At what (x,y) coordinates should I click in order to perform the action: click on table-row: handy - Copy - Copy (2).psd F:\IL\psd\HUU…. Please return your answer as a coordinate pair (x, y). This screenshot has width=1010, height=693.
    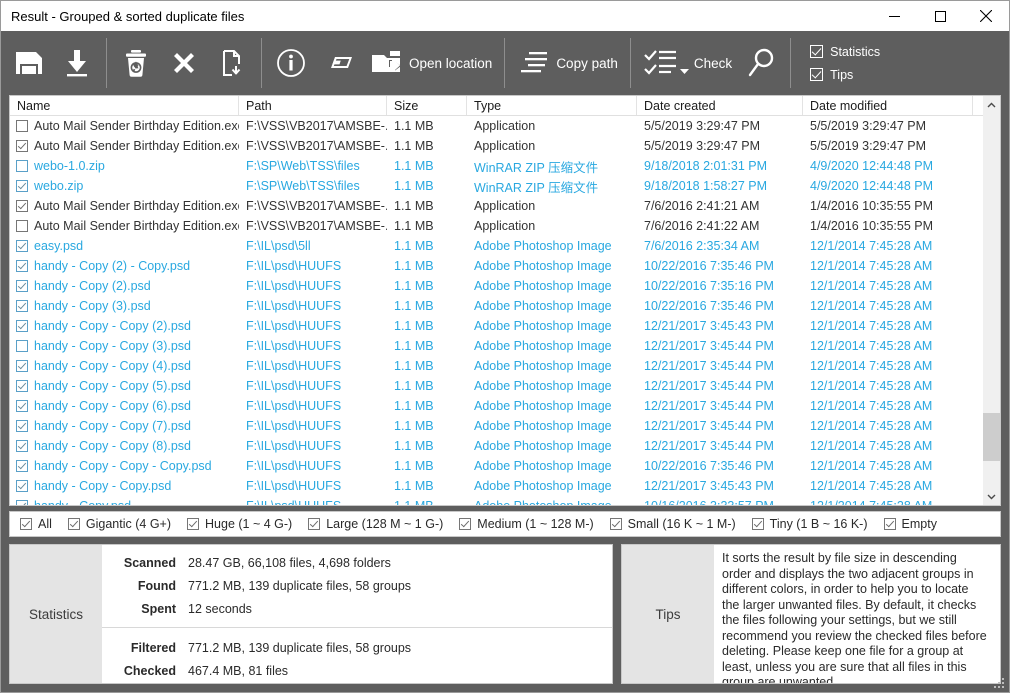
    Looking at the image, I should click on (505, 326).